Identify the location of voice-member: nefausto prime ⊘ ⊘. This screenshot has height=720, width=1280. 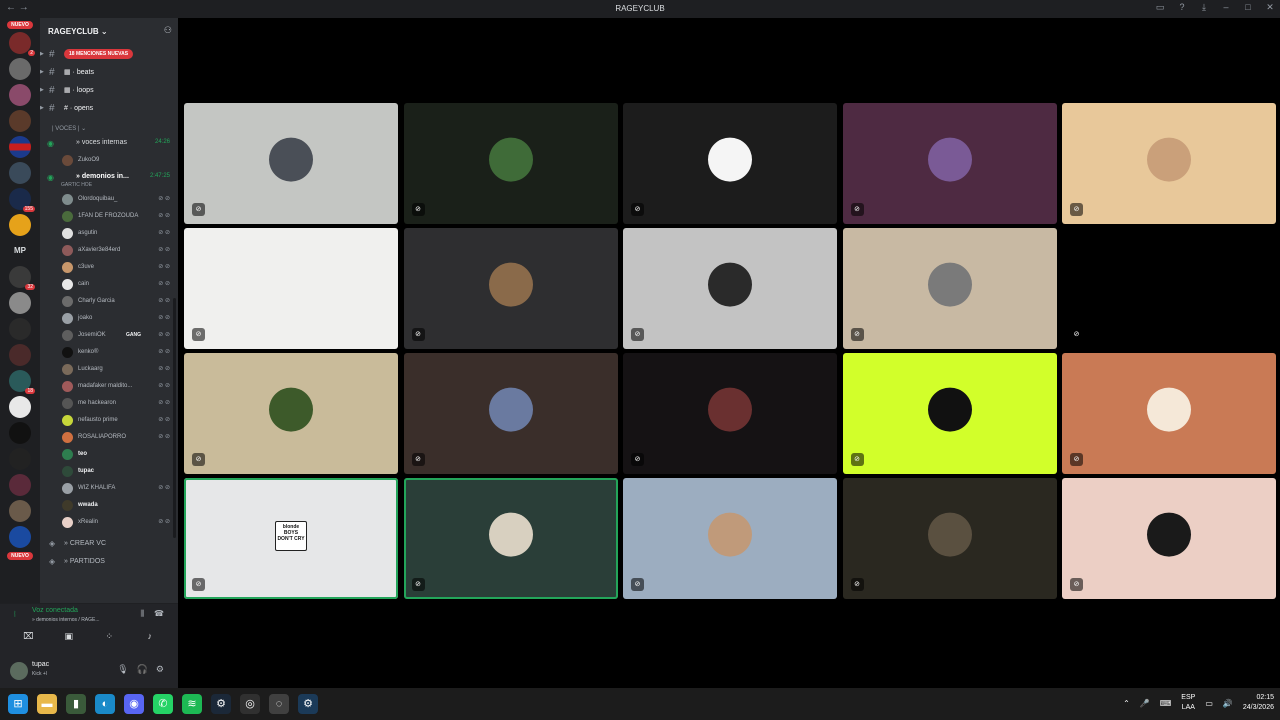
(109, 420).